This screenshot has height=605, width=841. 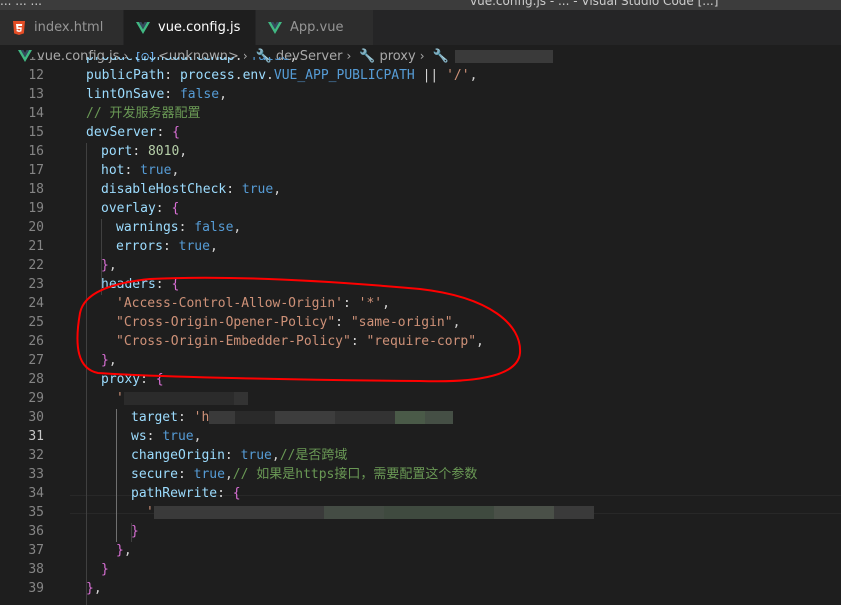 I want to click on html5-icon, so click(x=19, y=27).